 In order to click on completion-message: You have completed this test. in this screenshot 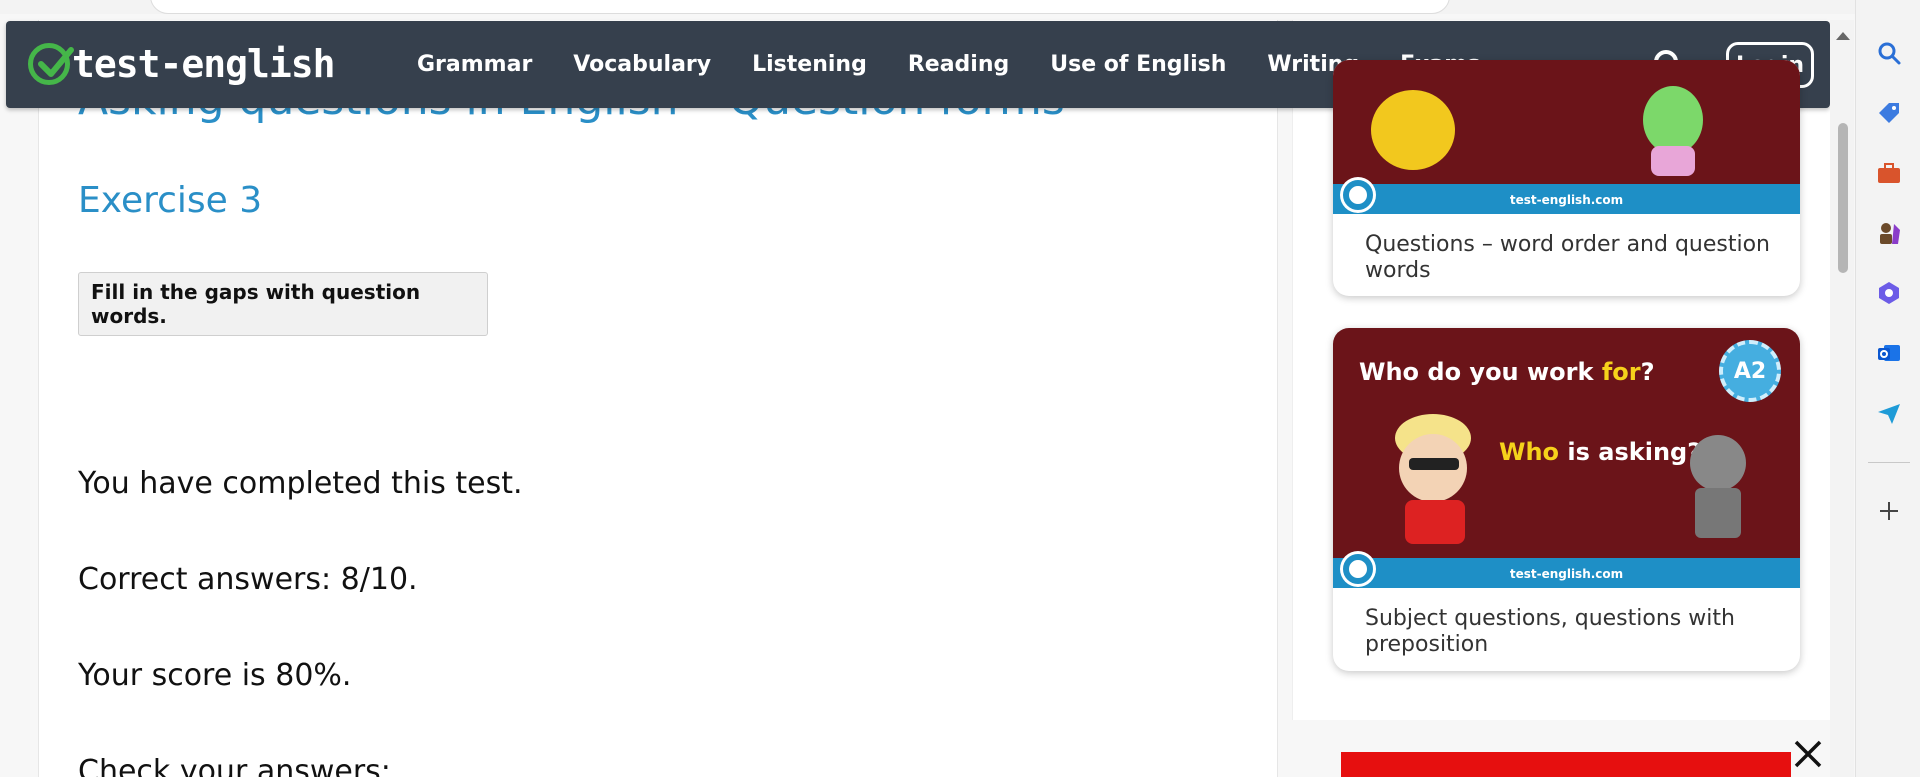, I will do `click(300, 483)`.